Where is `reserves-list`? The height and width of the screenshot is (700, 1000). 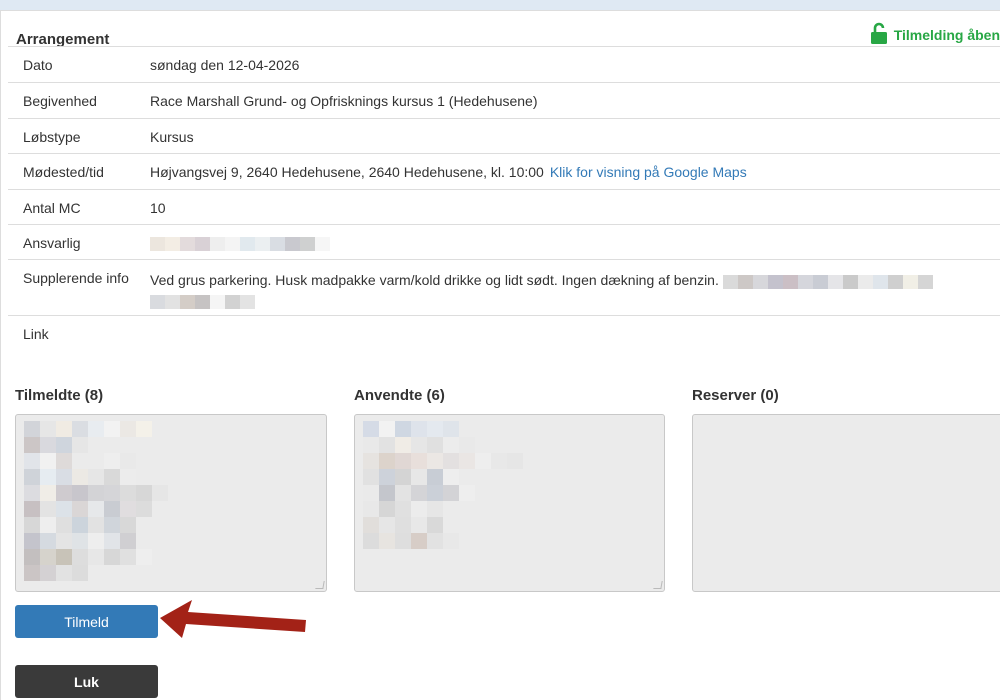
reserves-list is located at coordinates (846, 503).